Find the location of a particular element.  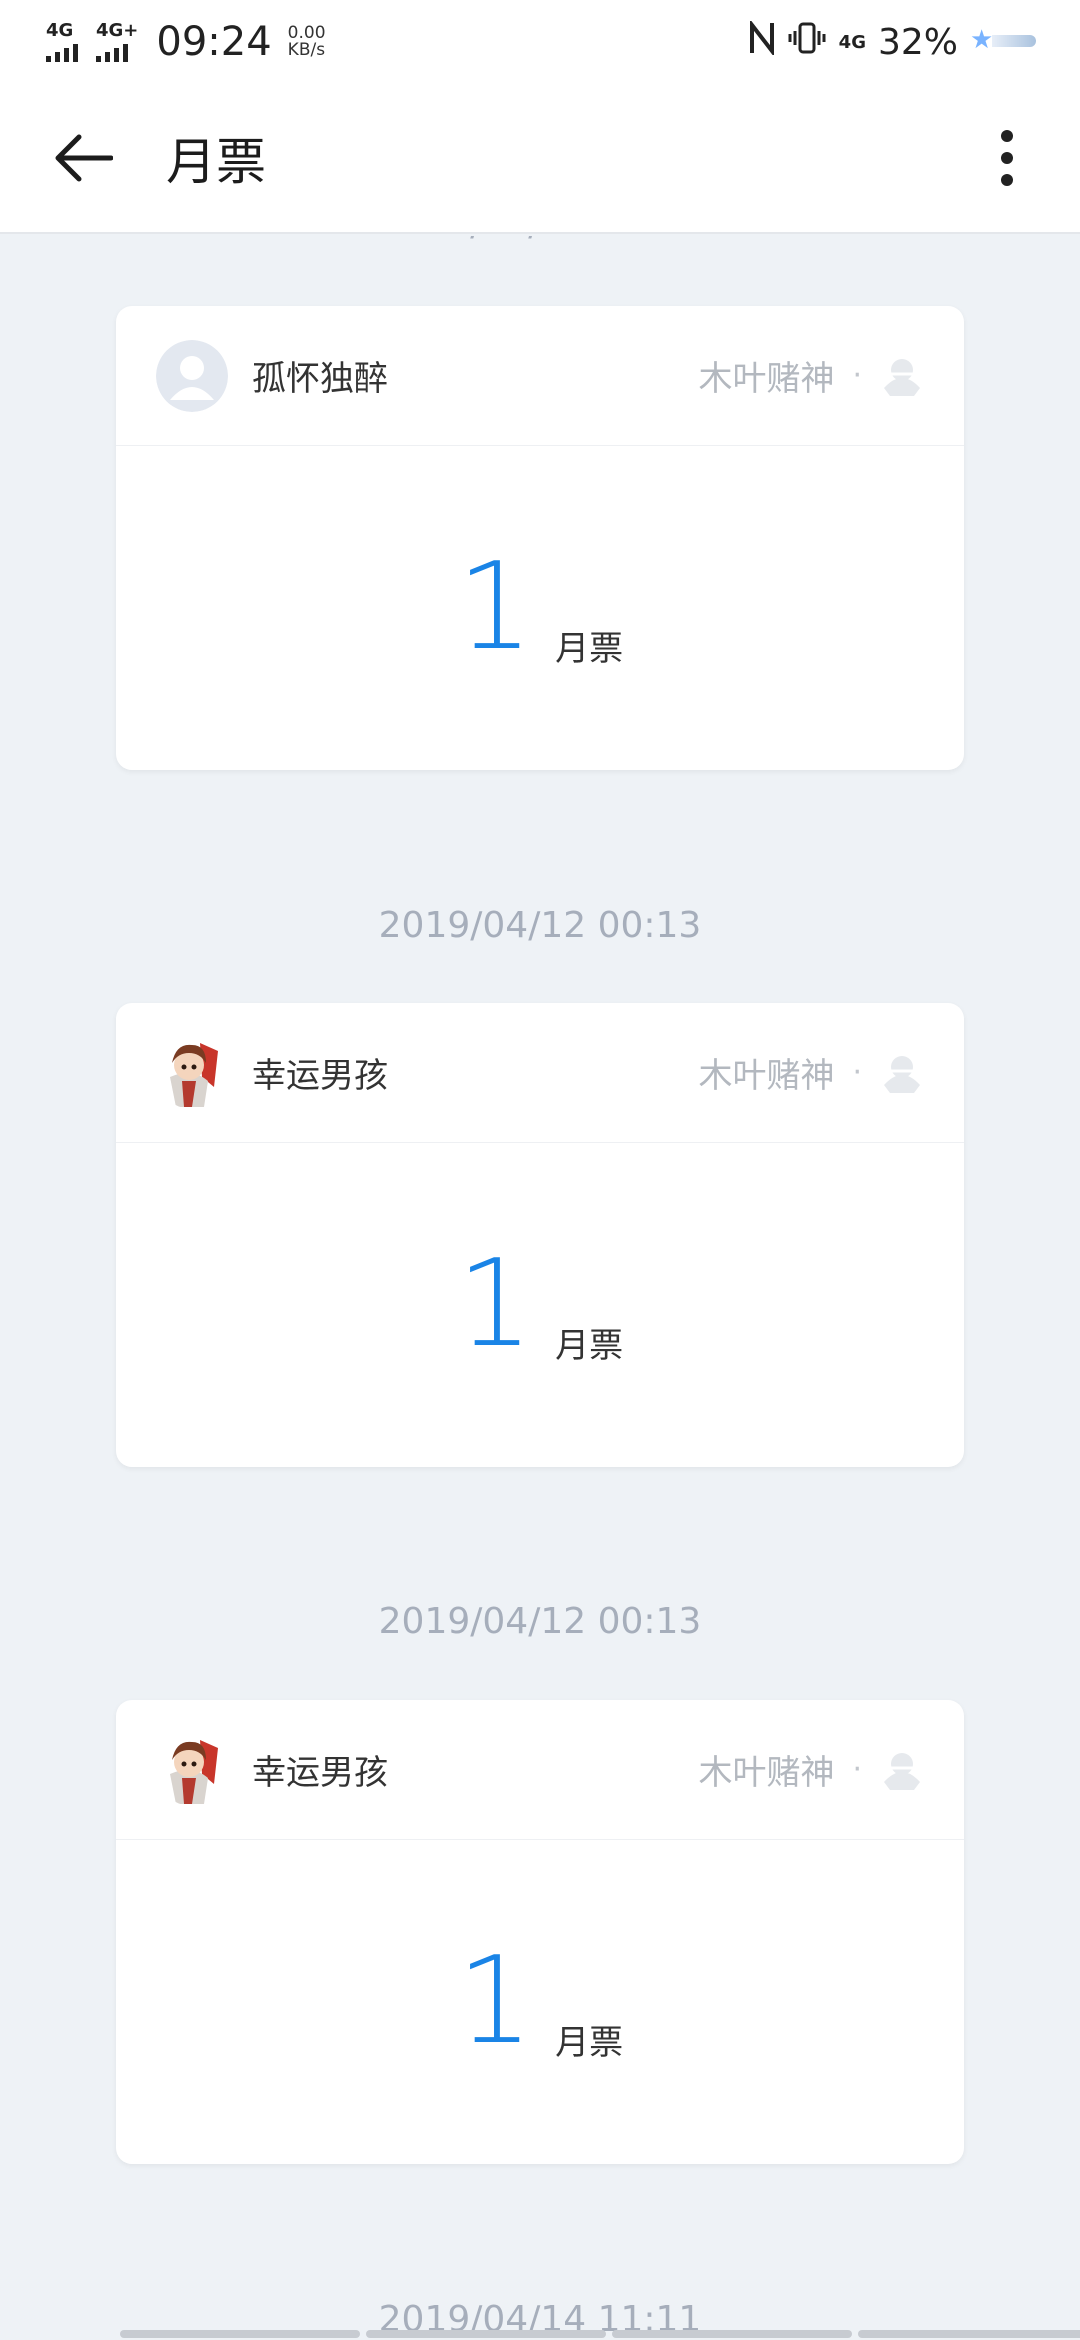

status-right: 4G 32% ★ is located at coordinates (892, 41).